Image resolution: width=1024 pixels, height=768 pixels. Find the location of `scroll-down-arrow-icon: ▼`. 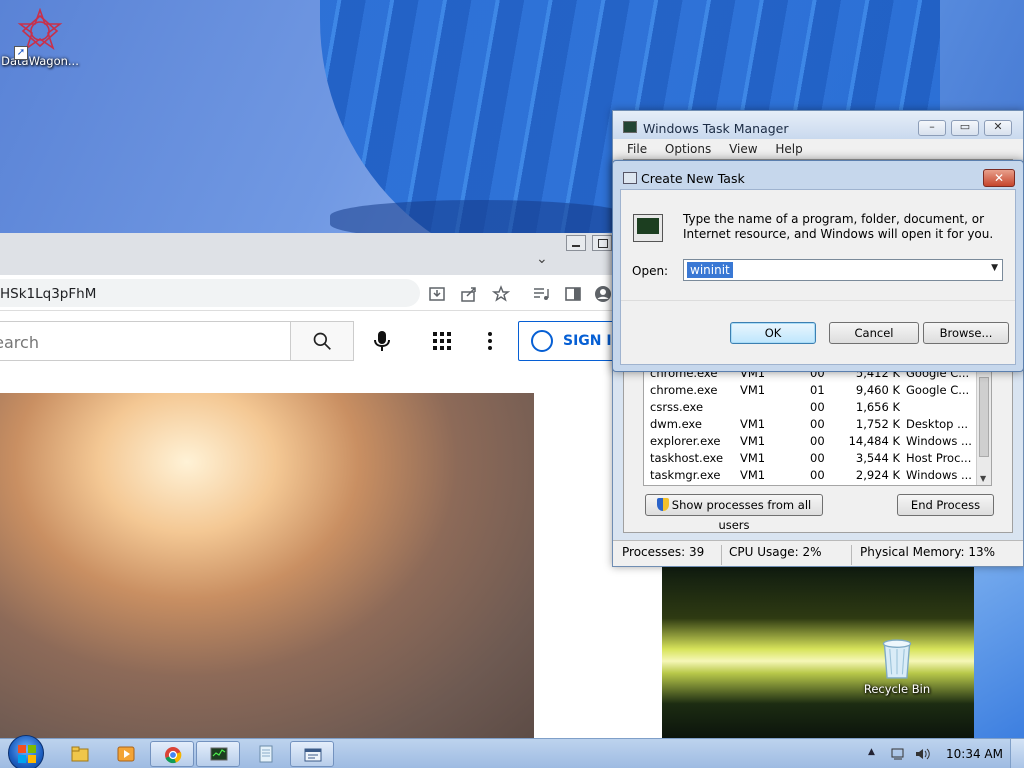

scroll-down-arrow-icon: ▼ is located at coordinates (983, 478).